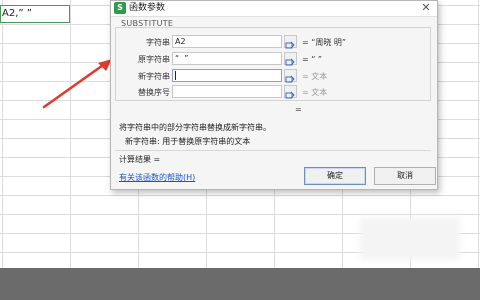 Image resolution: width=480 pixels, height=300 pixels. What do you see at coordinates (324, 42) in the screenshot?
I see `arg-result-text: = “周晓 明”` at bounding box center [324, 42].